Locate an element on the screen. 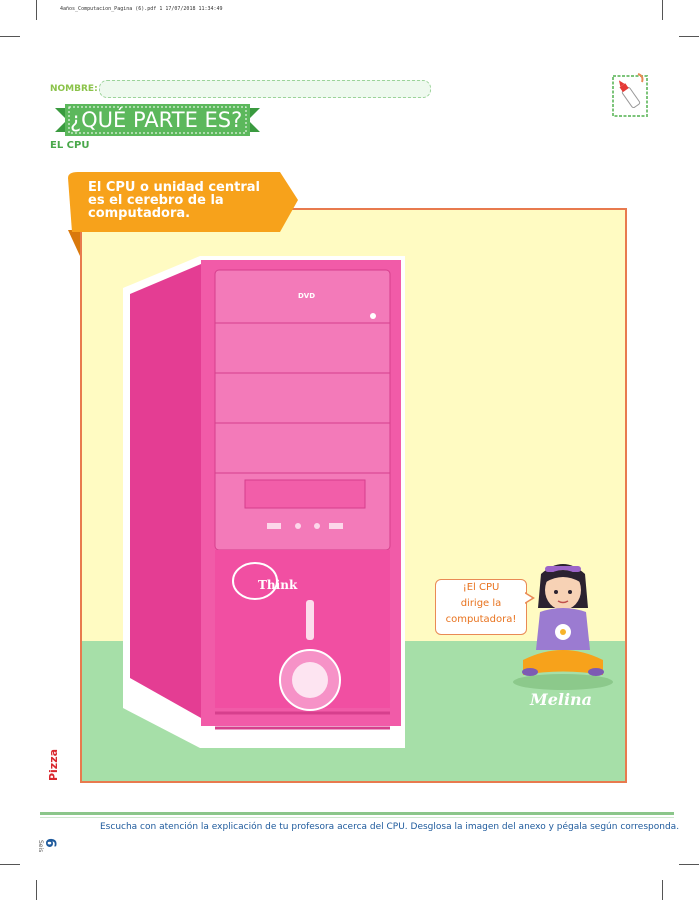  page-title: ¿QUÉ PARTE ES? is located at coordinates (156, 120).